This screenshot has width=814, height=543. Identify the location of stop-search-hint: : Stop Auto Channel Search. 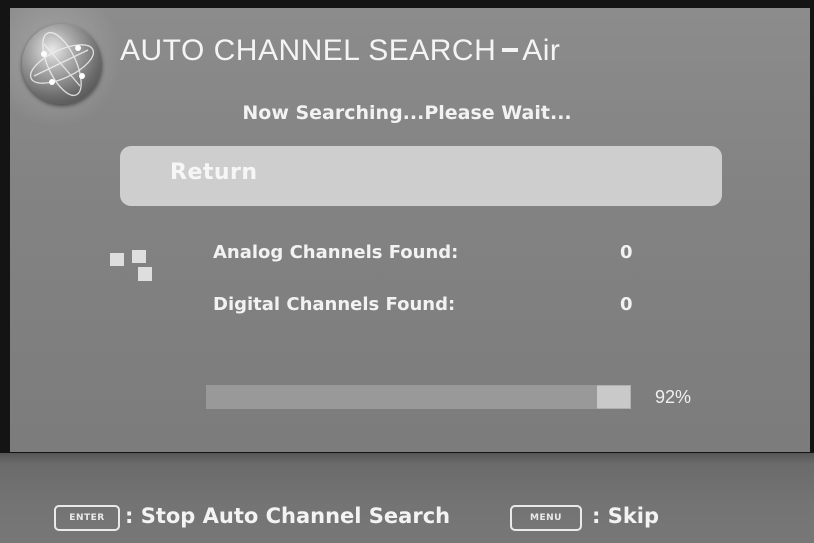
(288, 516).